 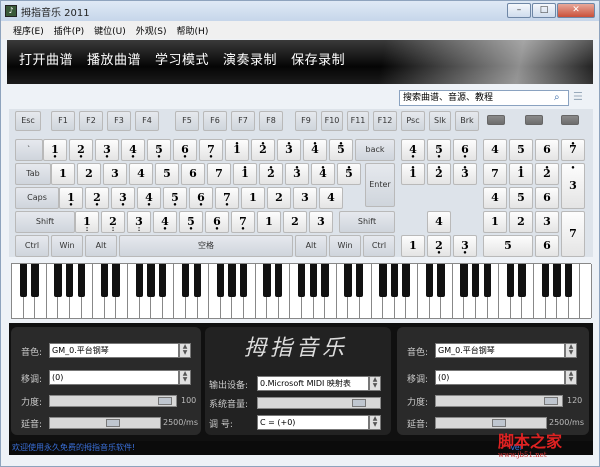 I want to click on key-back: back, so click(x=375, y=150).